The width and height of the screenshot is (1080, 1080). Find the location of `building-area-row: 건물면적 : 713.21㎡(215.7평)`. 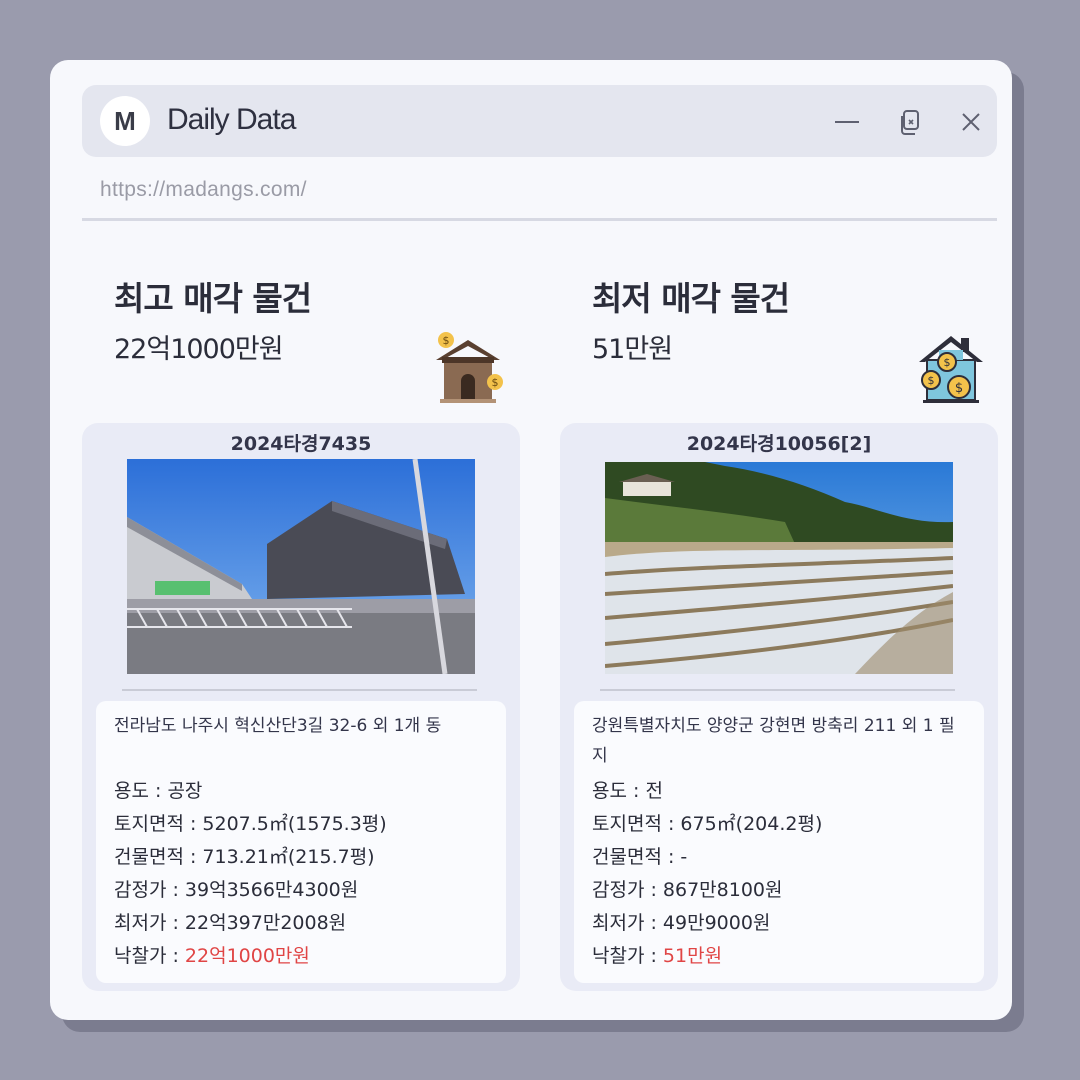

building-area-row: 건물면적 : 713.21㎡(215.7평) is located at coordinates (244, 857).